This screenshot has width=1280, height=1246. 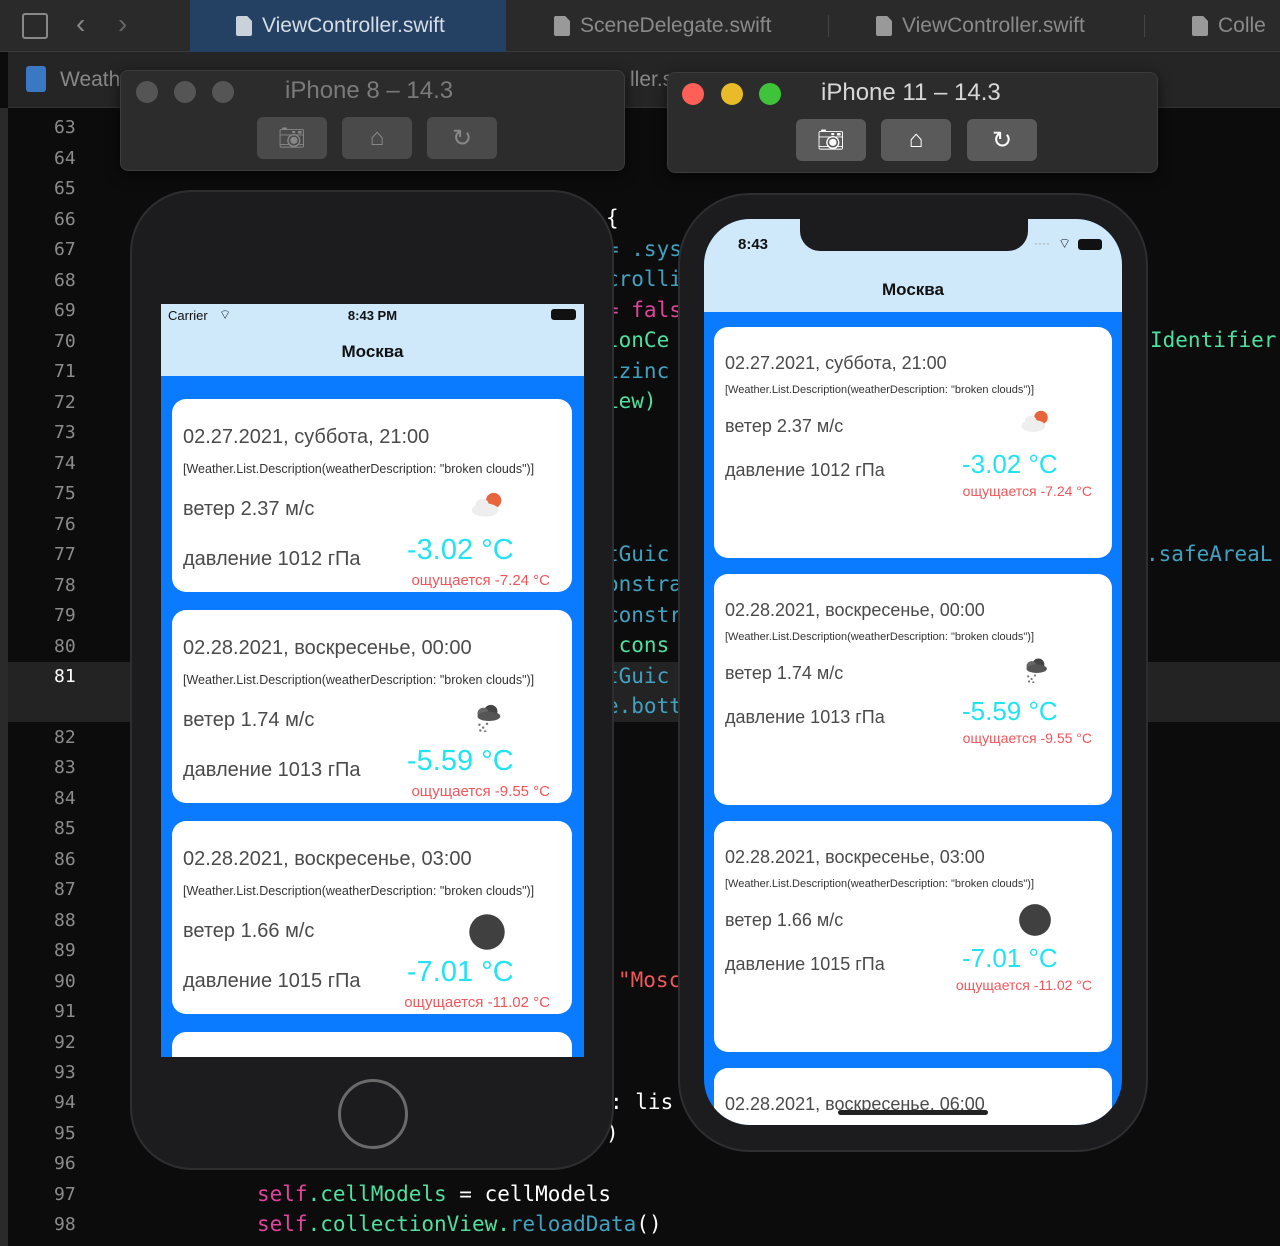 What do you see at coordinates (644, 310) in the screenshot?
I see `code-fragment: = fals` at bounding box center [644, 310].